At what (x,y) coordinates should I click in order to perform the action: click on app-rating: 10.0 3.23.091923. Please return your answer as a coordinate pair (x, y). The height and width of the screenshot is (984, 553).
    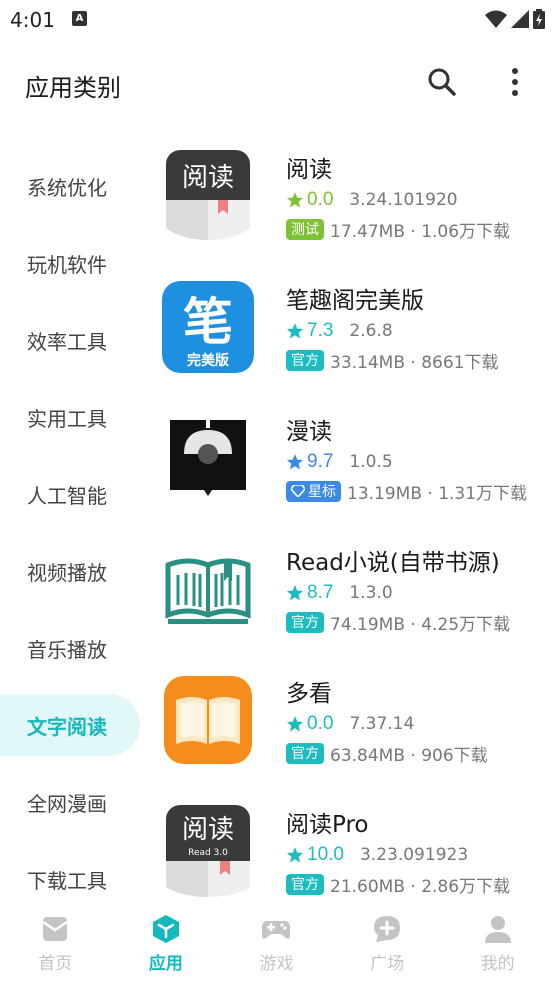
    Looking at the image, I should click on (377, 855).